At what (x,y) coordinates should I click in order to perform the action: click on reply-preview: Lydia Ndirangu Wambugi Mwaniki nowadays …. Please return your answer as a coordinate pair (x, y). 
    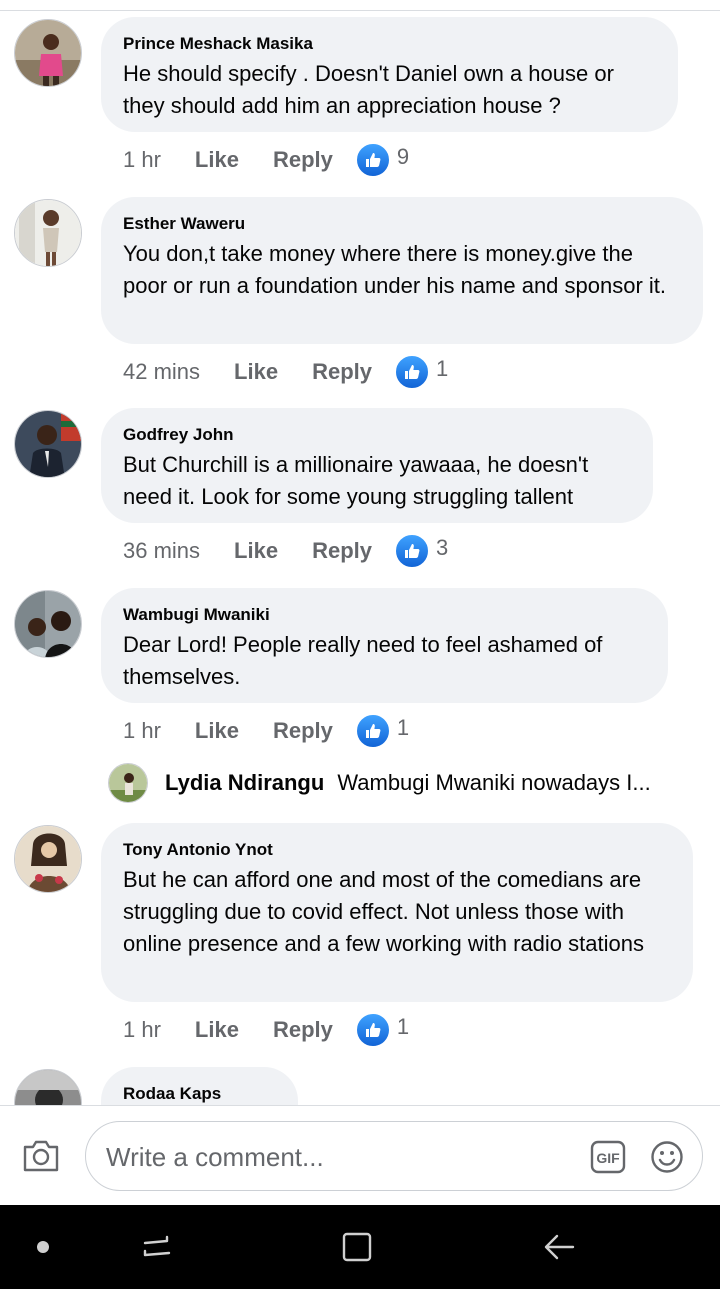
    Looking at the image, I should click on (379, 783).